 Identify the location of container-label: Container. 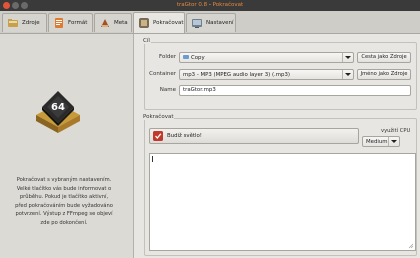
(162, 74).